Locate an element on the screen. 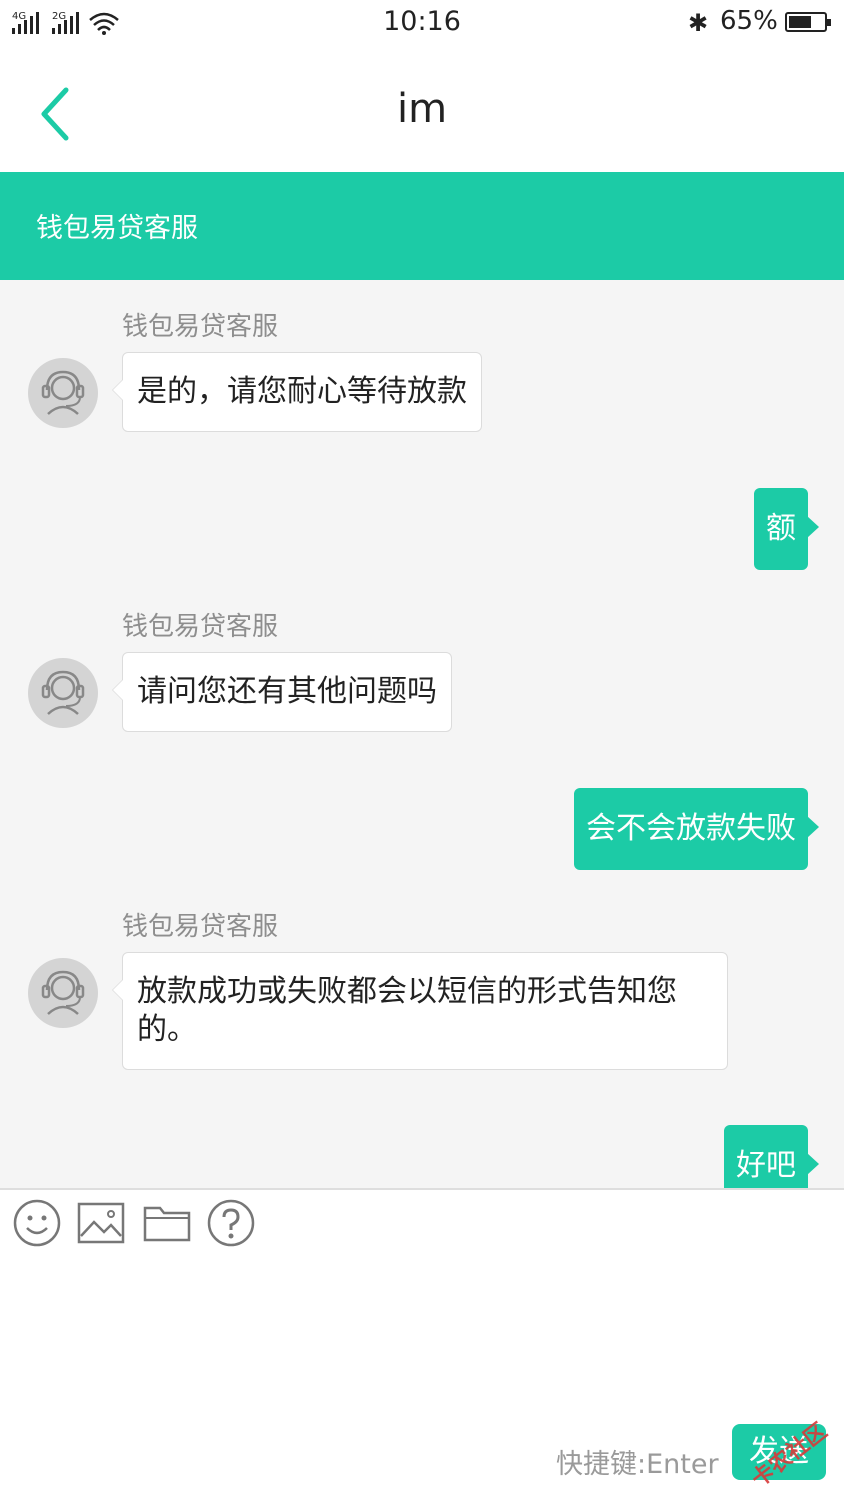  incoming-message: 请问您还有其他问题吗 is located at coordinates (282, 692).